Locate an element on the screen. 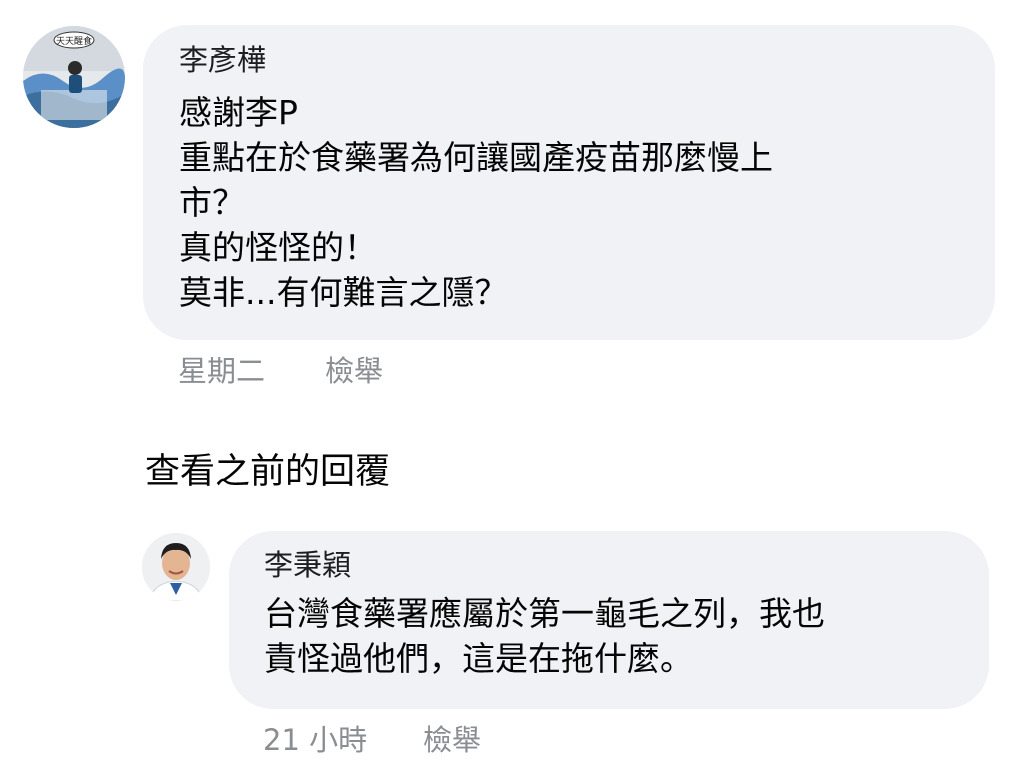 This screenshot has width=1024, height=780. comment-line: 真的怪怪的！ is located at coordinates (278, 247).